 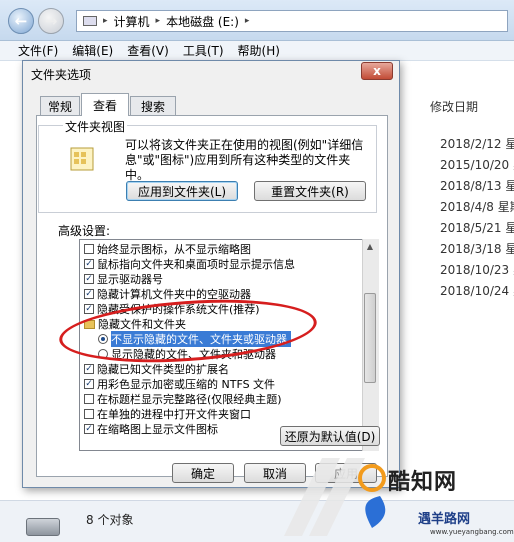 I want to click on close-button: x, so click(x=377, y=71).